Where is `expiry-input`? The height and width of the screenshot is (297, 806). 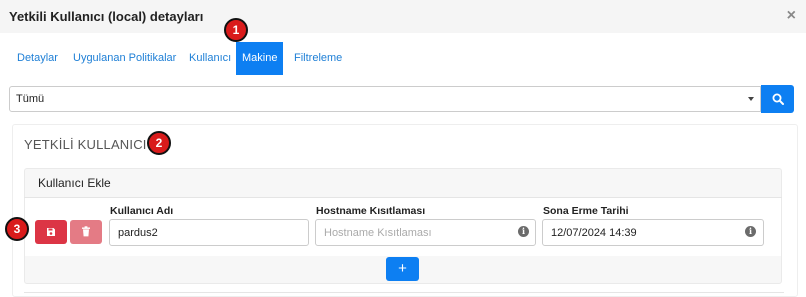 expiry-input is located at coordinates (653, 232).